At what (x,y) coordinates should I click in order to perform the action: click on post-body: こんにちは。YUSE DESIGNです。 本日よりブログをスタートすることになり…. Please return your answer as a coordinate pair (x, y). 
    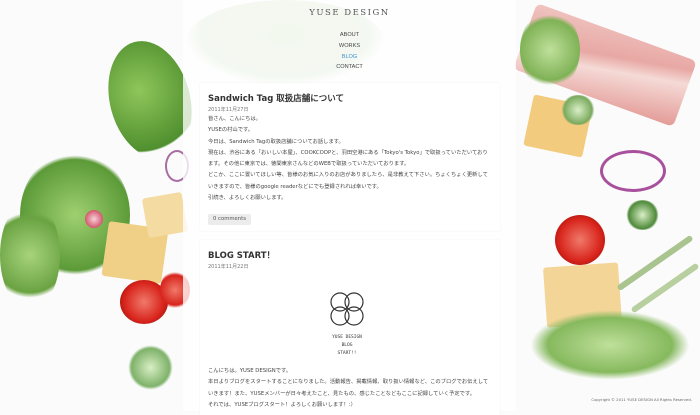
    Looking at the image, I should click on (348, 388).